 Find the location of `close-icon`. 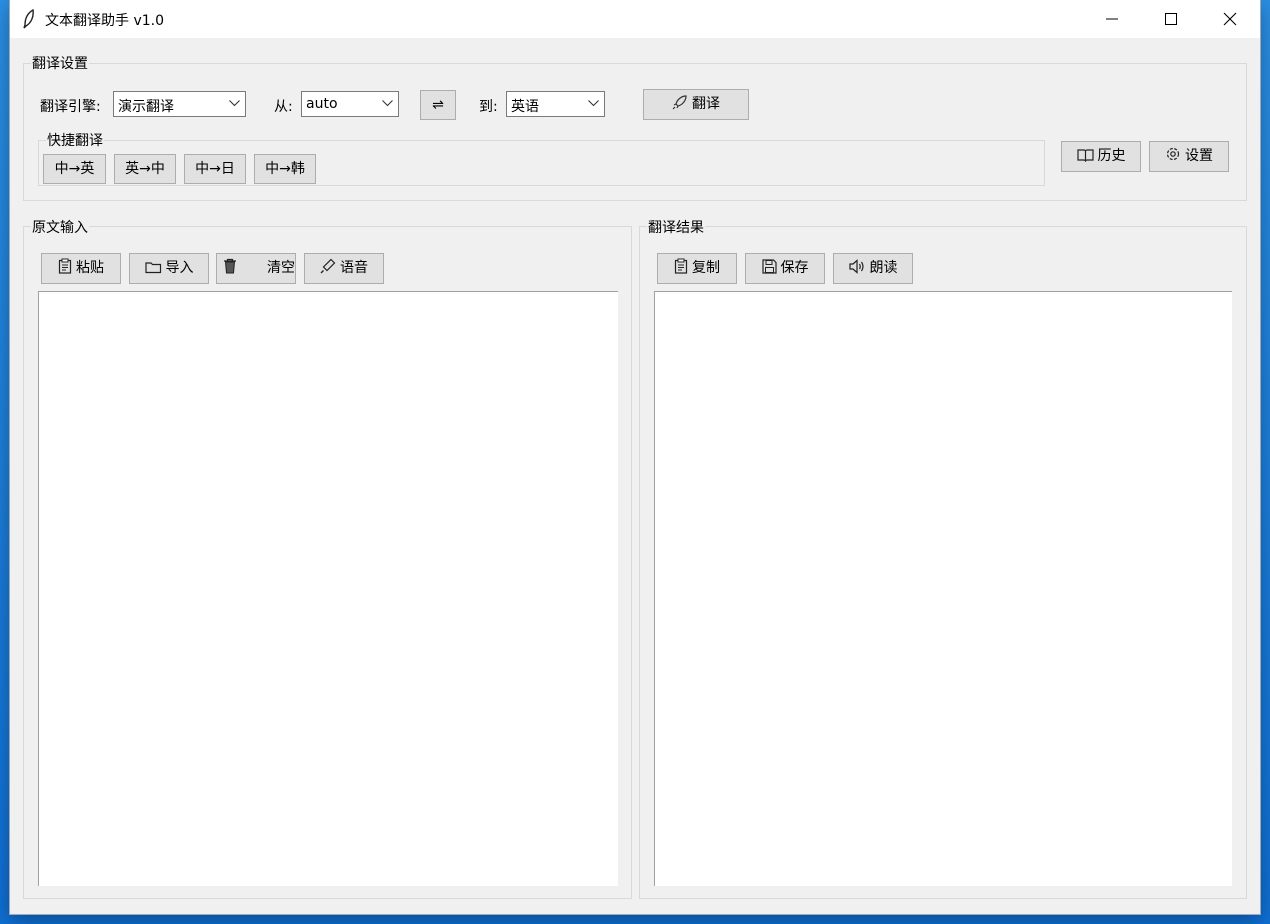

close-icon is located at coordinates (1230, 19).